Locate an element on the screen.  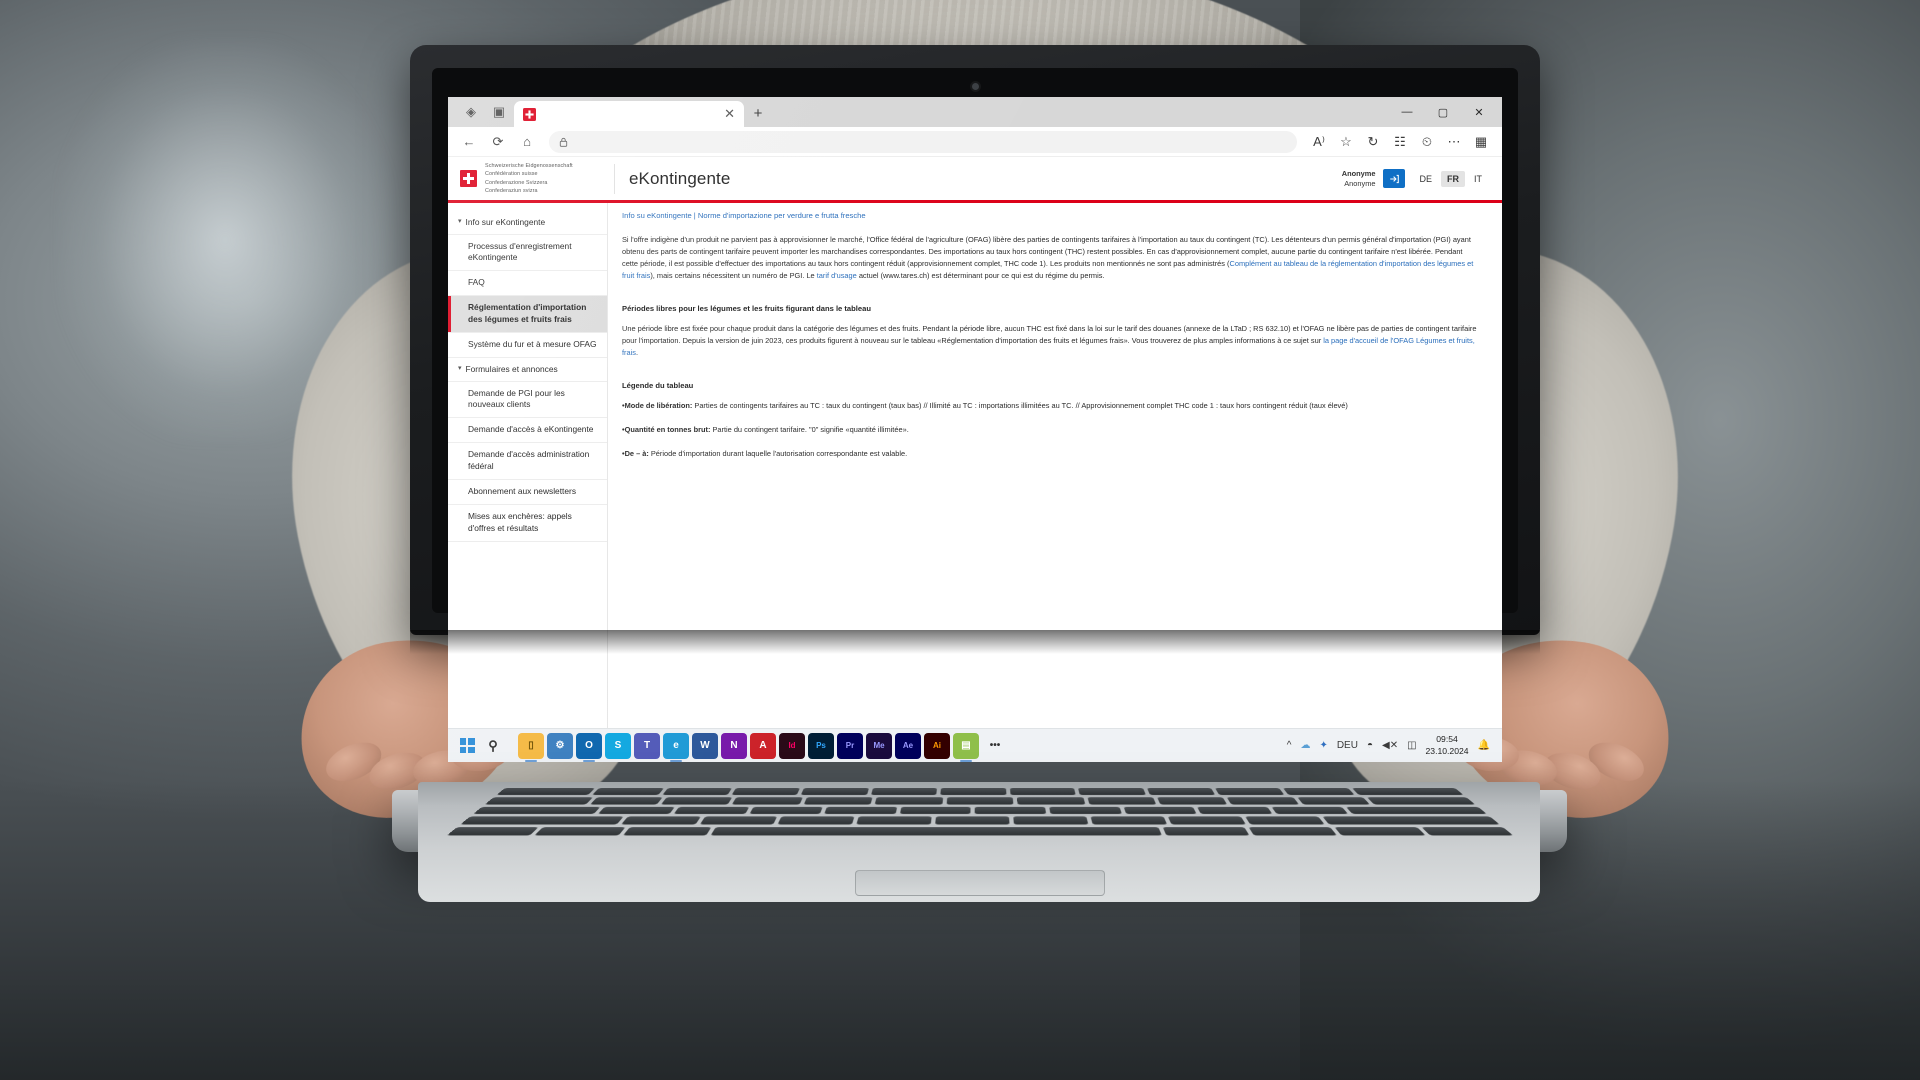
close-button: ✕ is located at coordinates (1479, 112).